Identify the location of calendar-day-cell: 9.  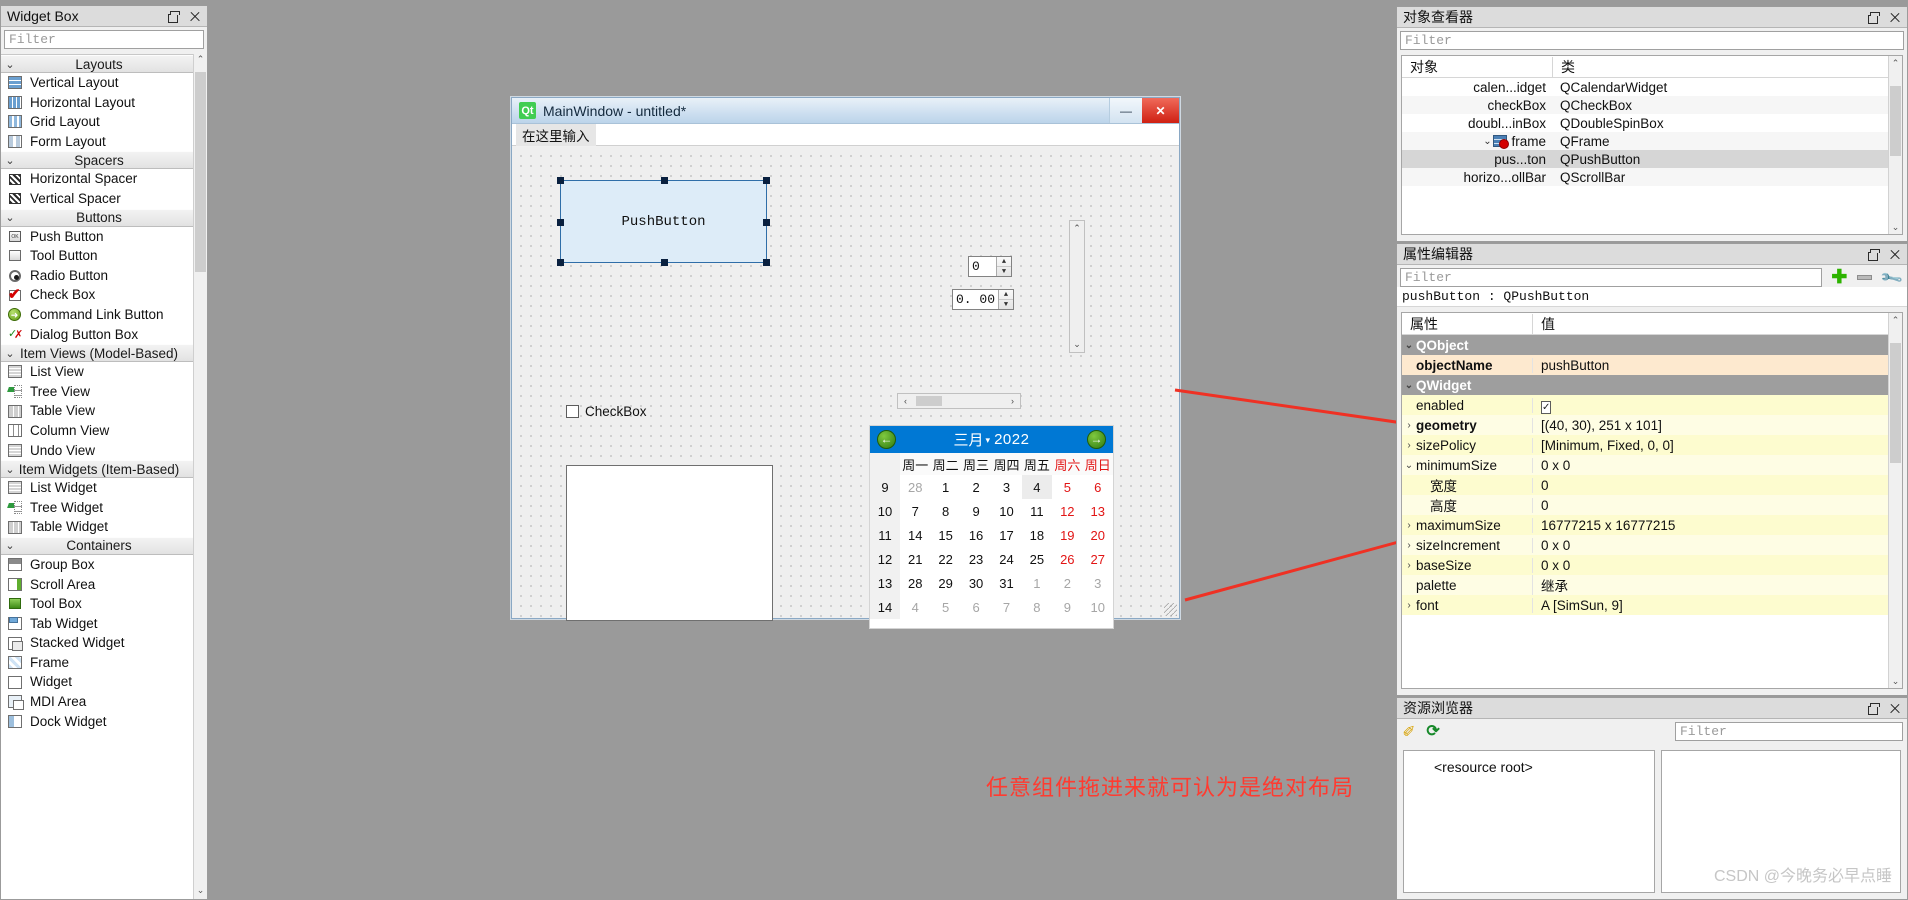
(1067, 607).